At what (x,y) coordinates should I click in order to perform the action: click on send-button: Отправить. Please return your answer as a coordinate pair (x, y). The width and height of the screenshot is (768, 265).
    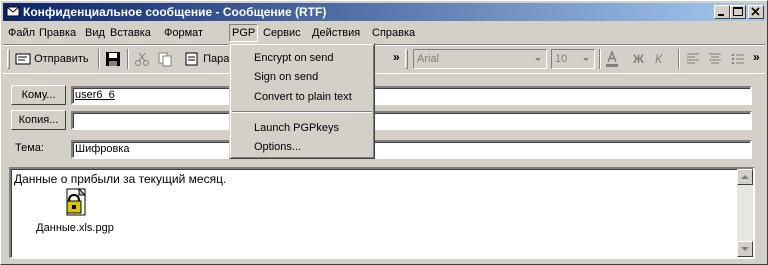
    Looking at the image, I should click on (52, 59).